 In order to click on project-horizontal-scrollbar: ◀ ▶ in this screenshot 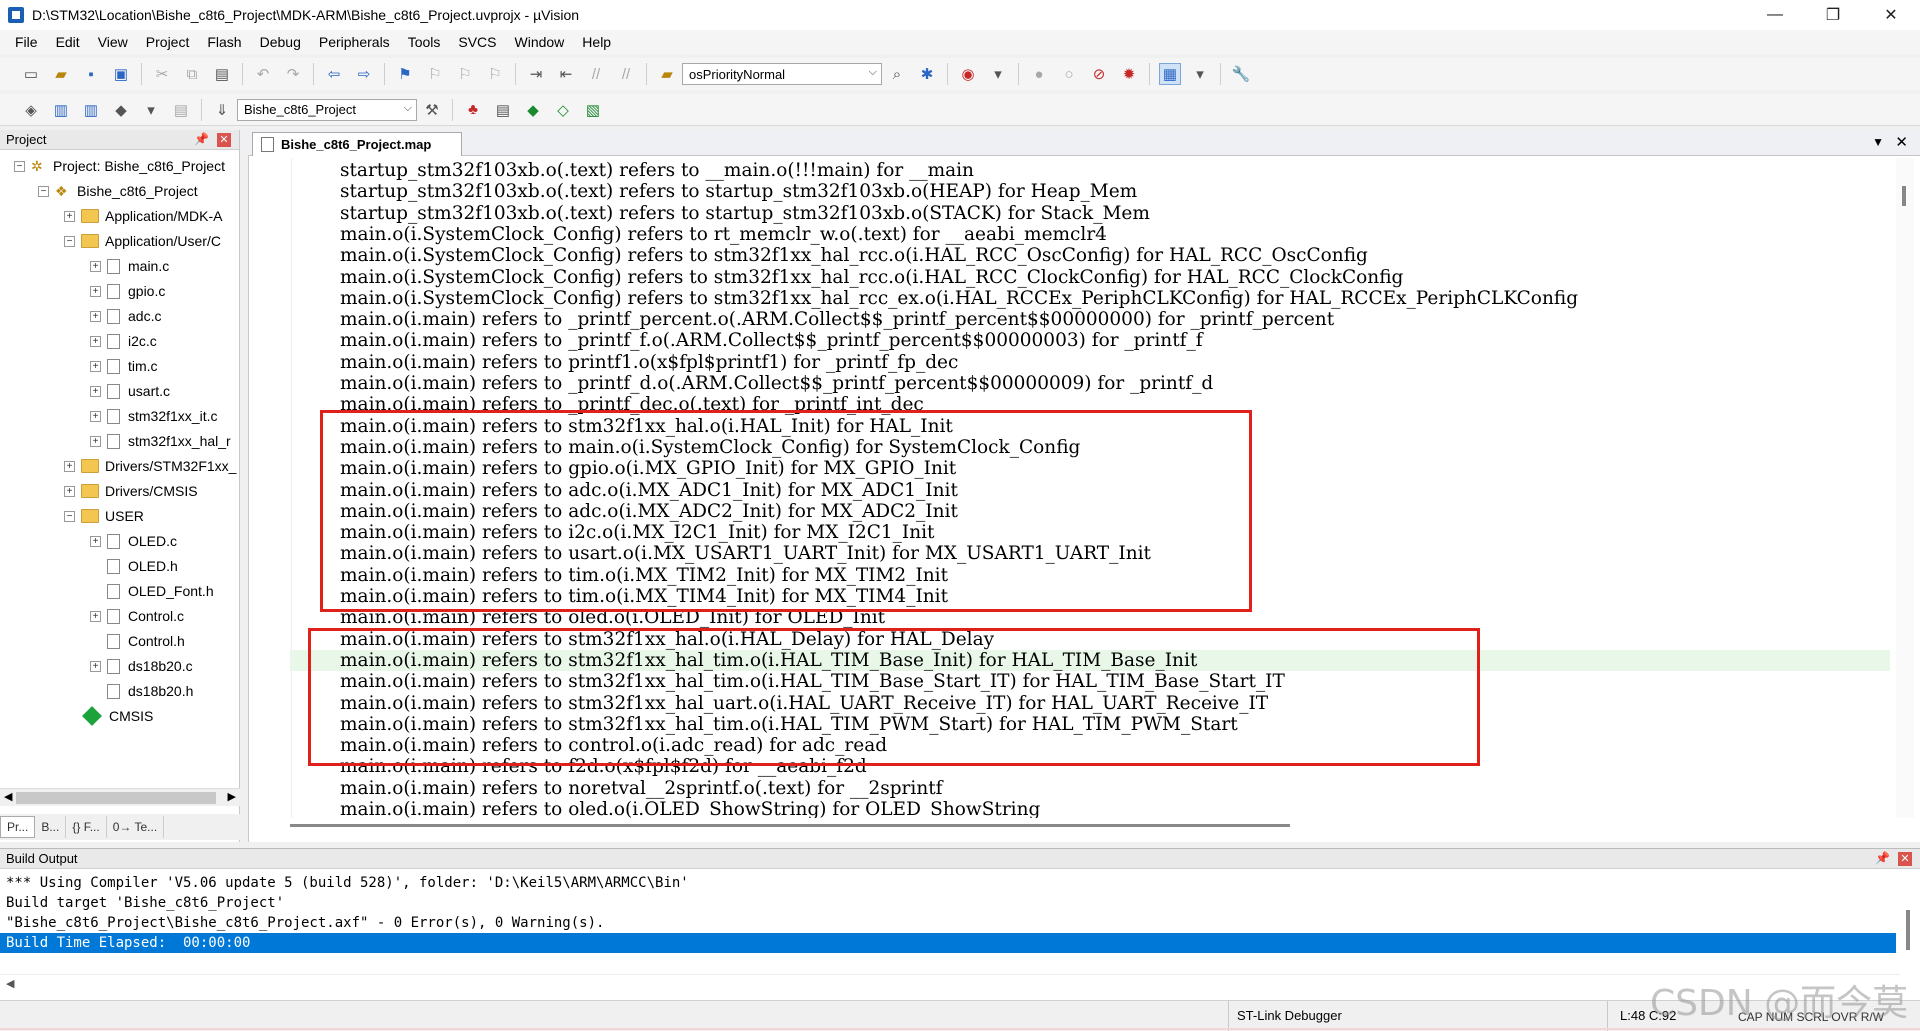, I will do `click(120, 797)`.